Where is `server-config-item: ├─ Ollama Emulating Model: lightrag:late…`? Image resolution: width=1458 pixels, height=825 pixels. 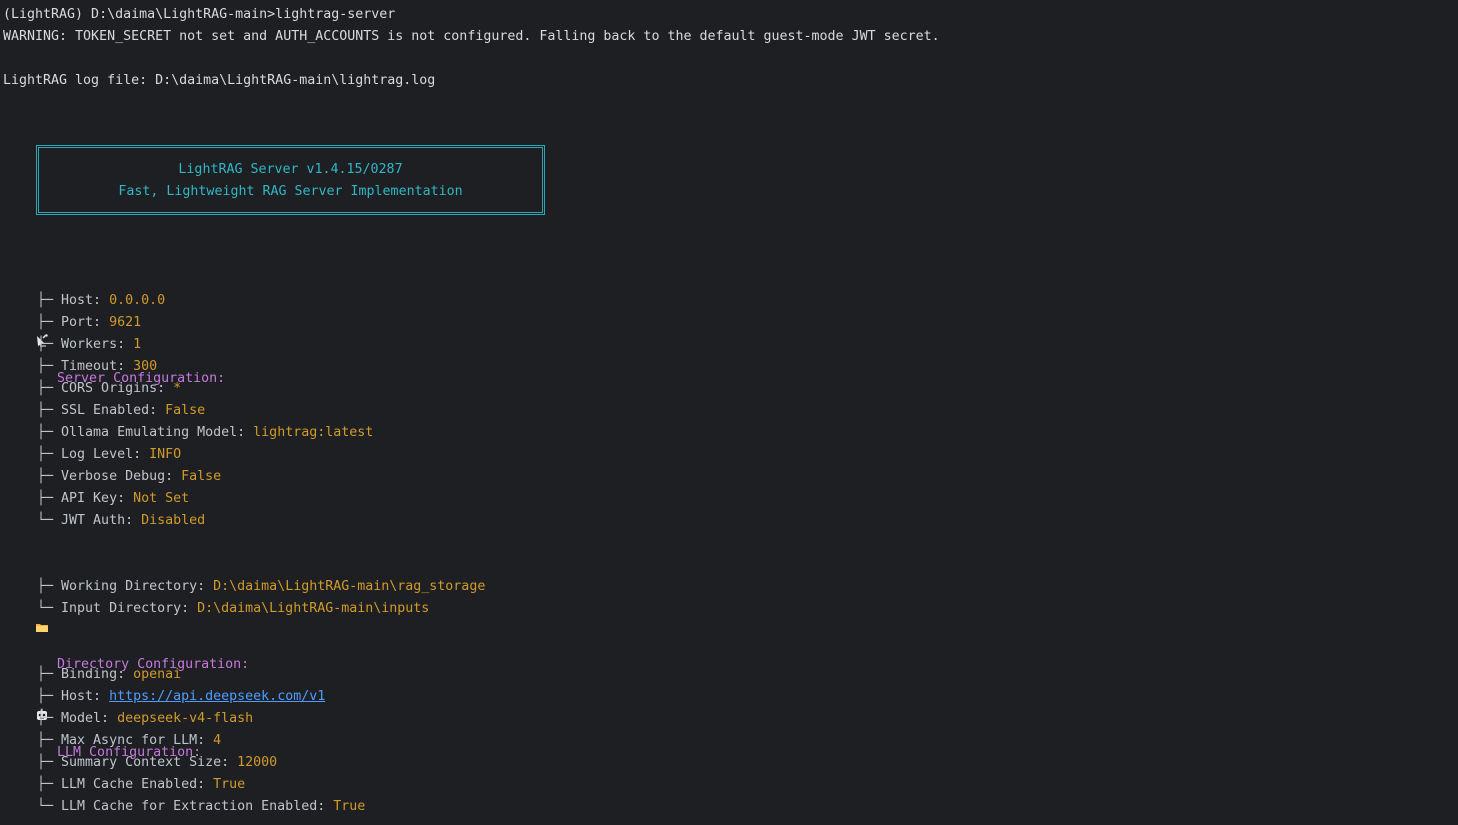 server-config-item: ├─ Ollama Emulating Model: lightrag:late… is located at coordinates (188, 433).